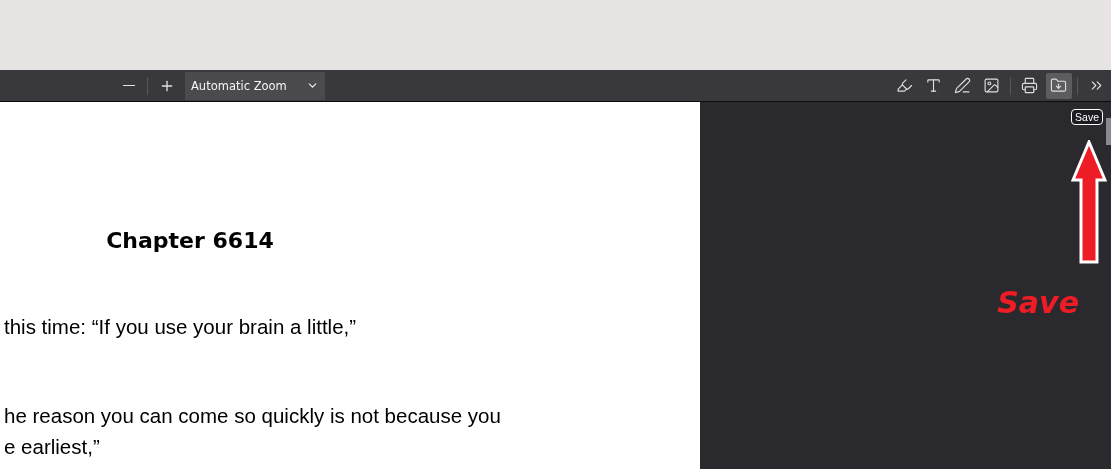  What do you see at coordinates (1087, 117) in the screenshot?
I see `tooltip: Save` at bounding box center [1087, 117].